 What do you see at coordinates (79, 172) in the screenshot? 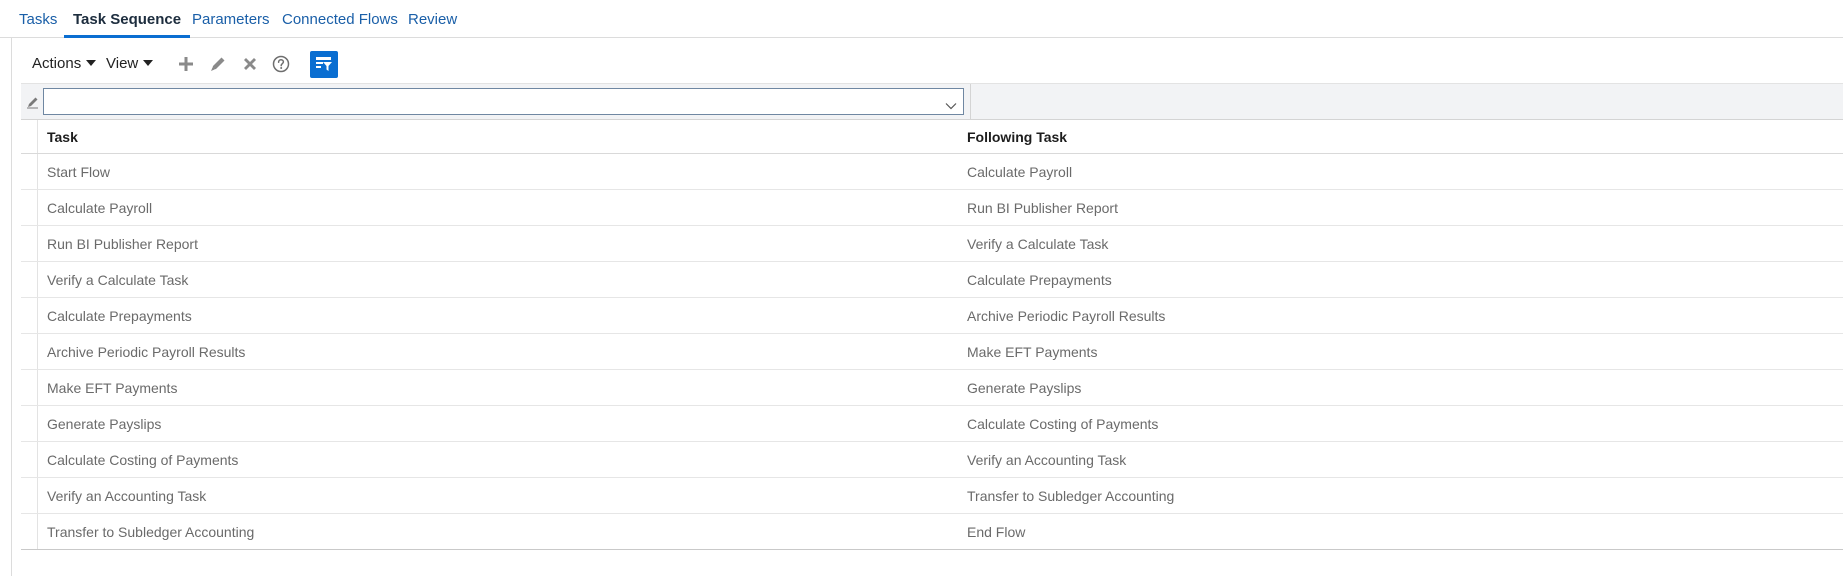
I see `task-cell: Start Flow` at bounding box center [79, 172].